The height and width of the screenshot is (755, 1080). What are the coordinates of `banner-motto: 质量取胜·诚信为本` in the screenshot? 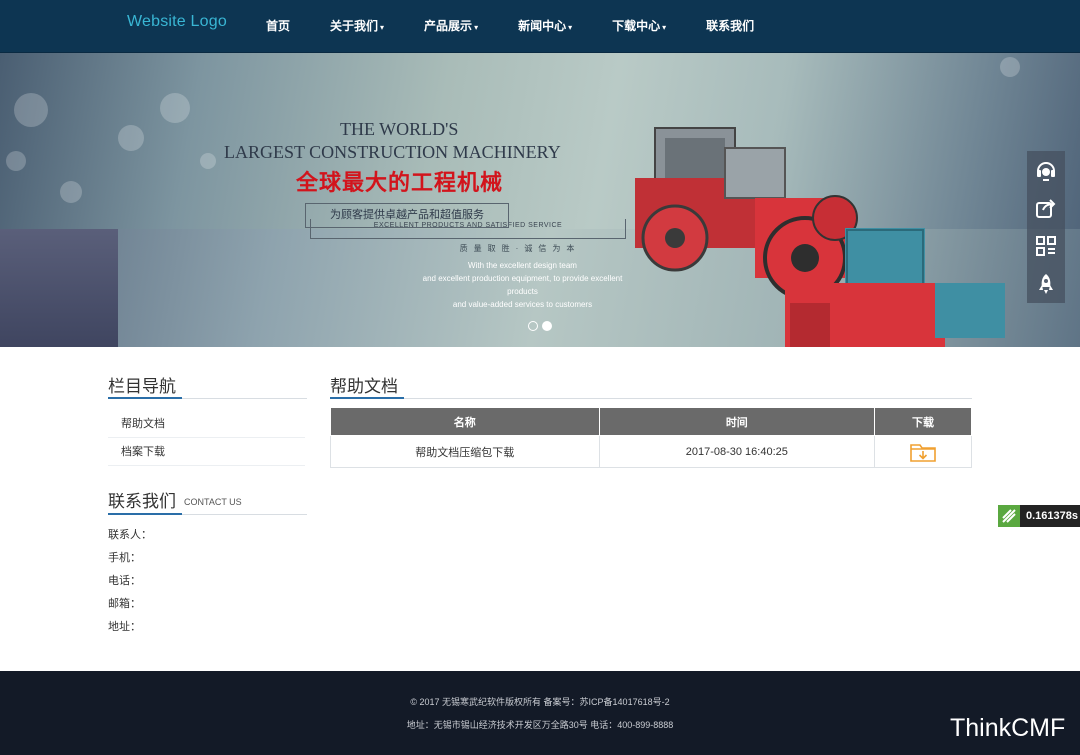 It's located at (520, 248).